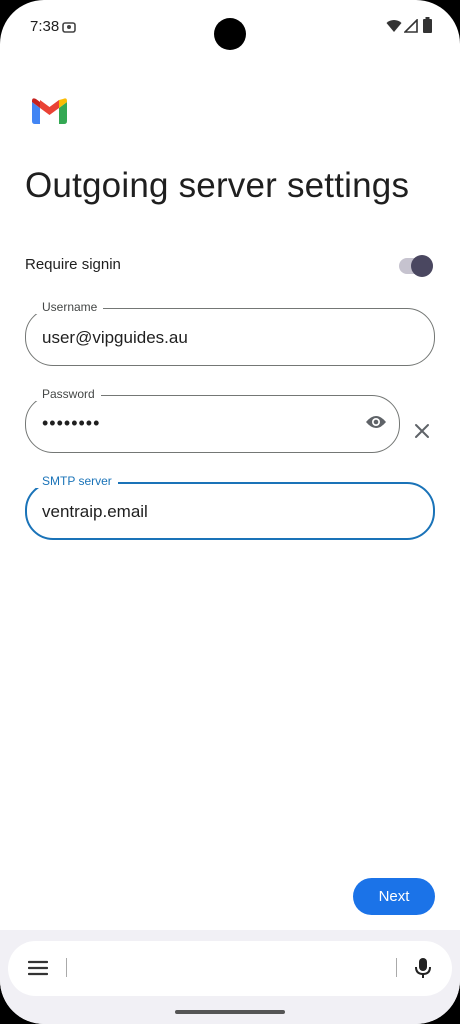  I want to click on battery-icon, so click(427, 27).